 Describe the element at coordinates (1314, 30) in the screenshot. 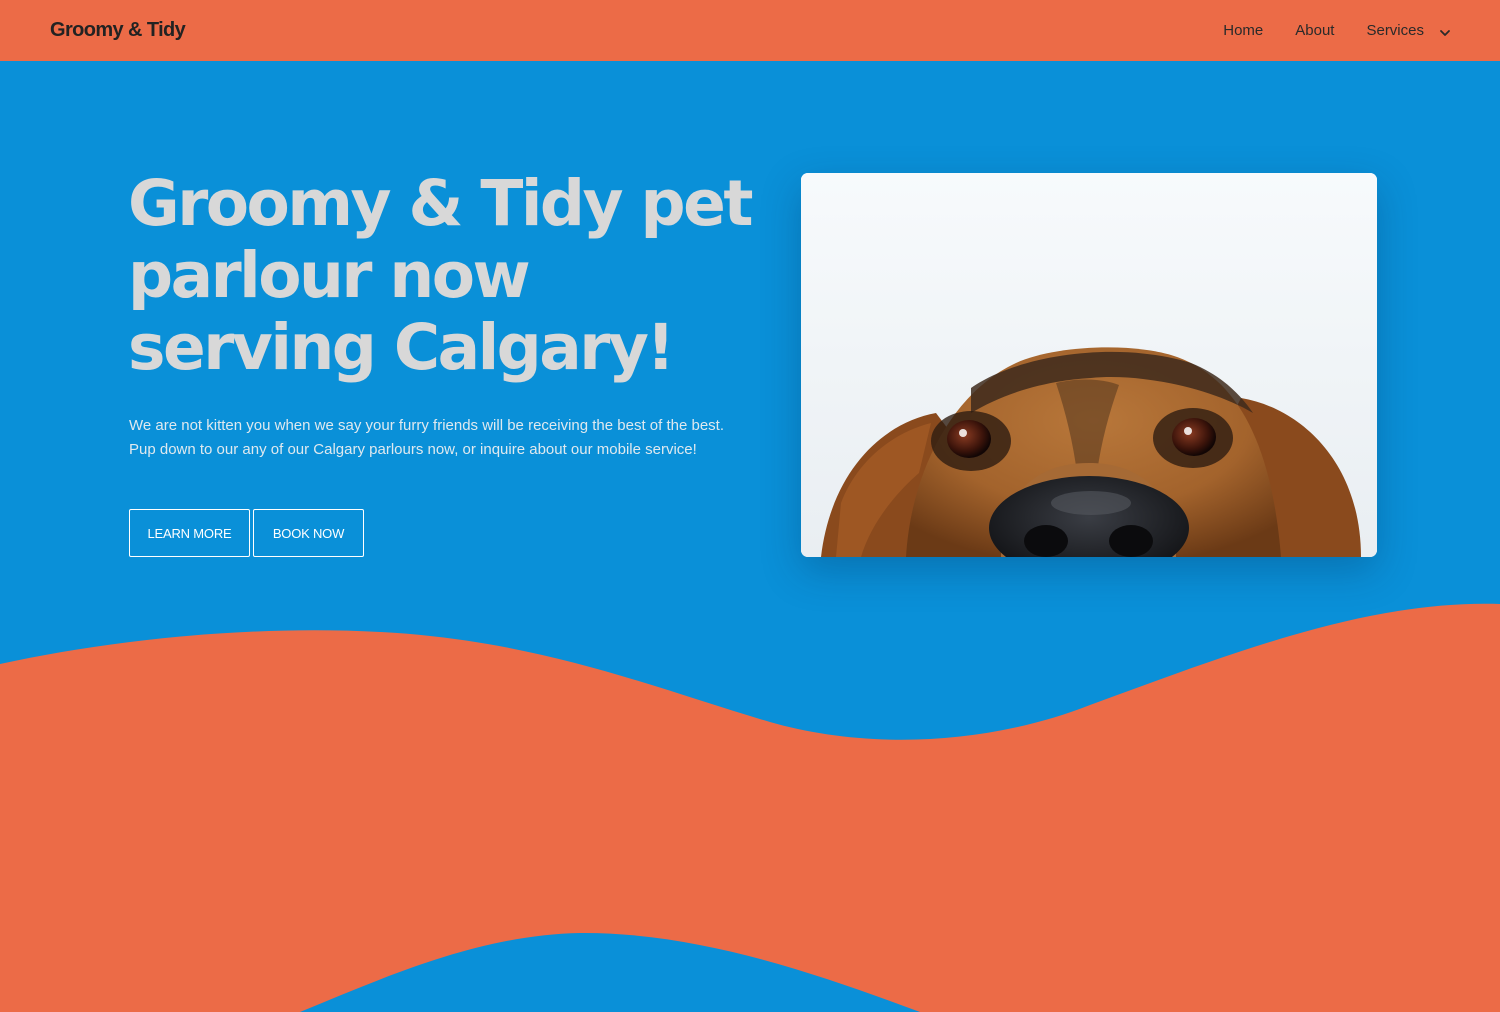

I see `nav-about: About` at that location.